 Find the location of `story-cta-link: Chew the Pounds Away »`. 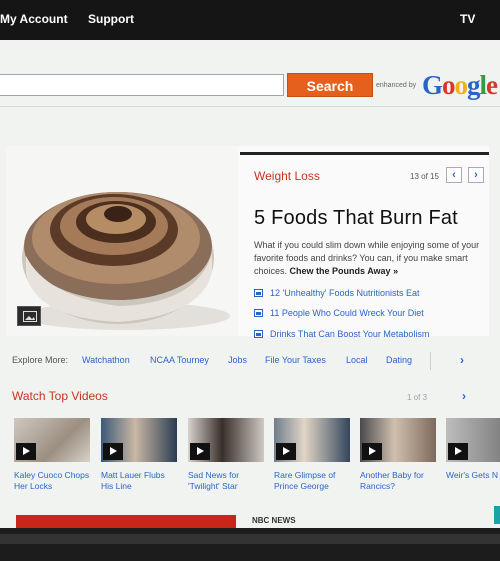

story-cta-link: Chew the Pounds Away » is located at coordinates (344, 271).